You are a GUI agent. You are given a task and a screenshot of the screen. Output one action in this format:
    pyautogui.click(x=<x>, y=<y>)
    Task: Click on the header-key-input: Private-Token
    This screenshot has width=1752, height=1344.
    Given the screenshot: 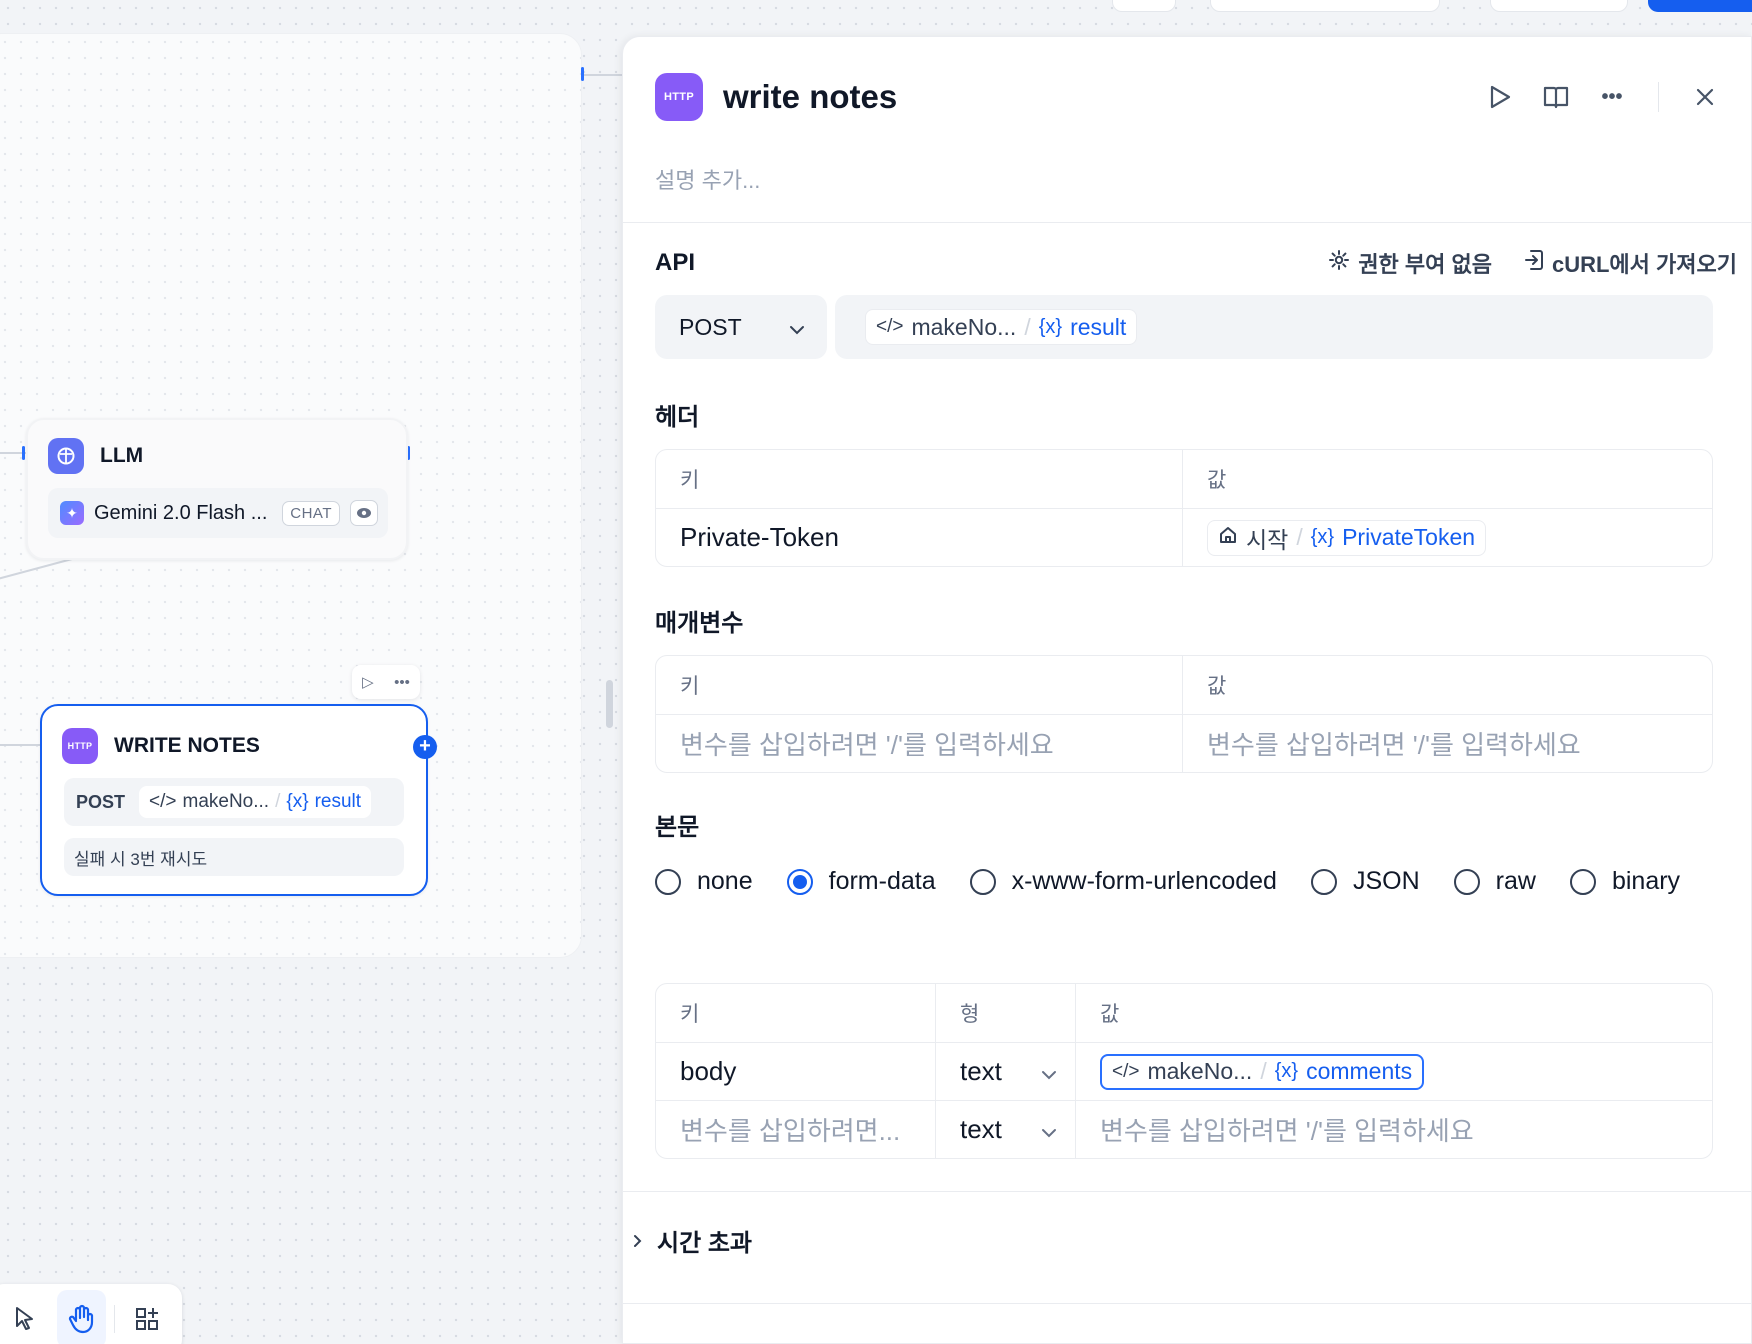 What is the action you would take?
    pyautogui.click(x=919, y=537)
    